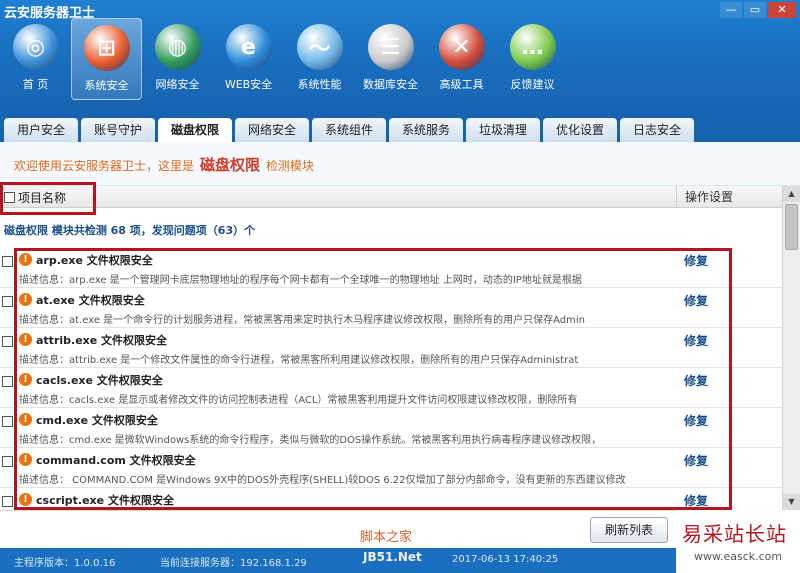 This screenshot has height=573, width=800. I want to click on toolbar-item: ⊞ 系统安全, so click(106, 59).